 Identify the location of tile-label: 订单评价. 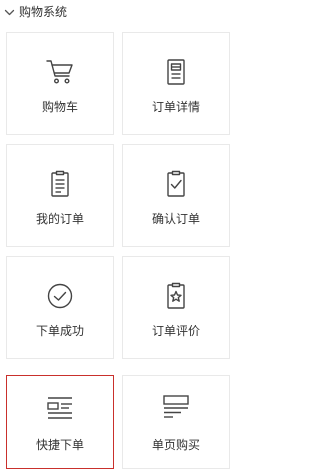
(175, 331).